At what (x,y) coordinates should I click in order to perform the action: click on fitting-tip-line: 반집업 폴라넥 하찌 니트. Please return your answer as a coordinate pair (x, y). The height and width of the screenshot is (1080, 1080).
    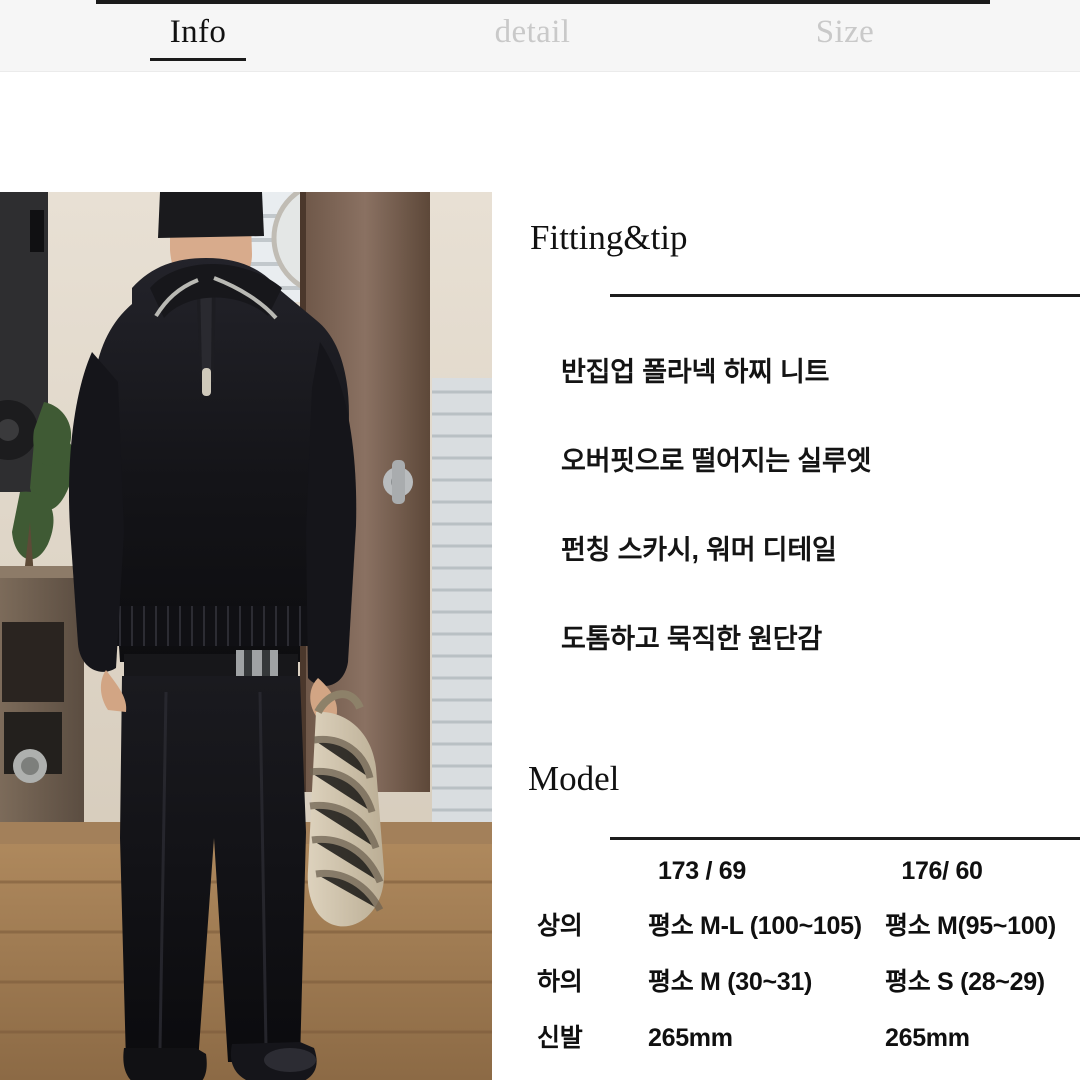
    Looking at the image, I should click on (695, 372).